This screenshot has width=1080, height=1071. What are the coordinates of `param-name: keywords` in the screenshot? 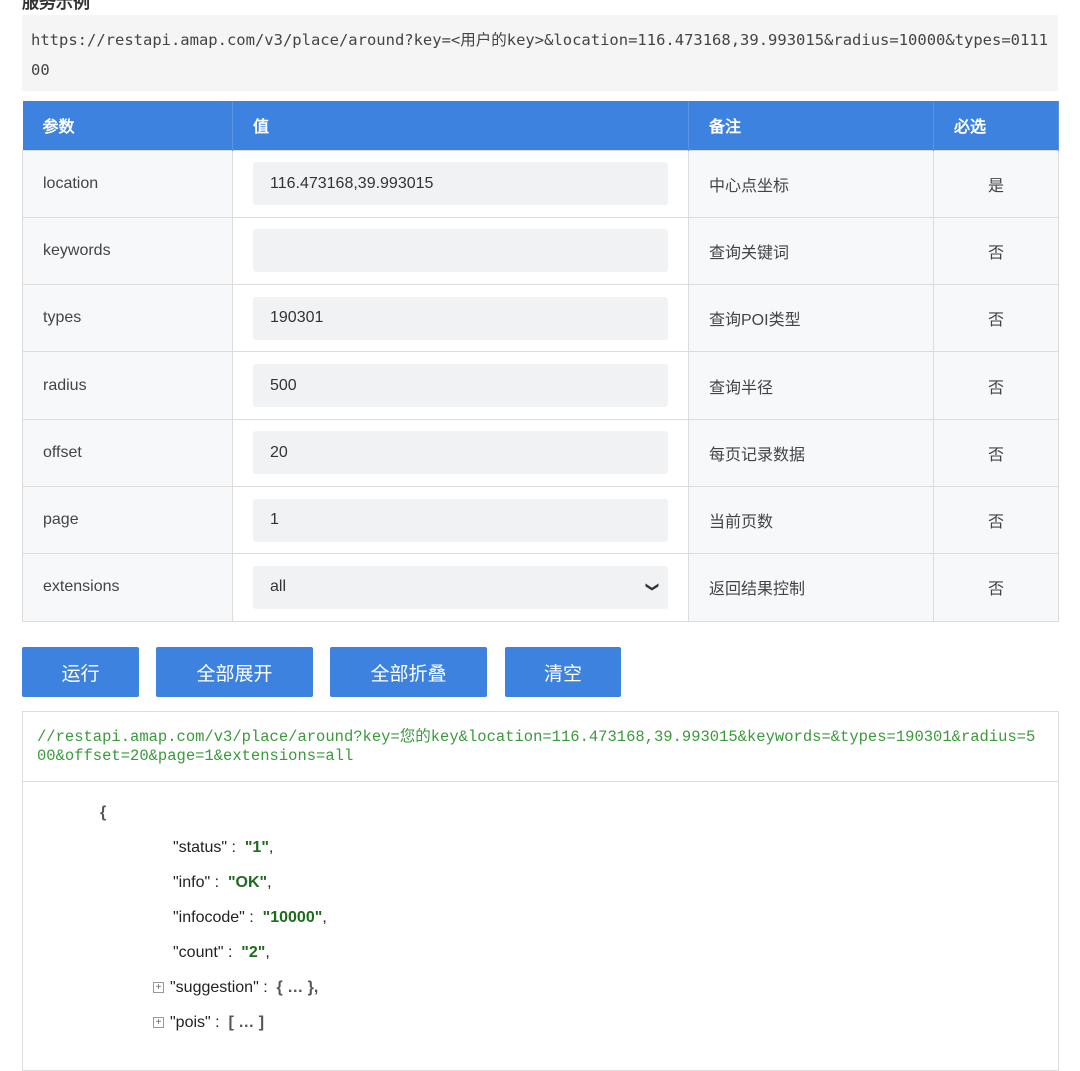 It's located at (127, 251).